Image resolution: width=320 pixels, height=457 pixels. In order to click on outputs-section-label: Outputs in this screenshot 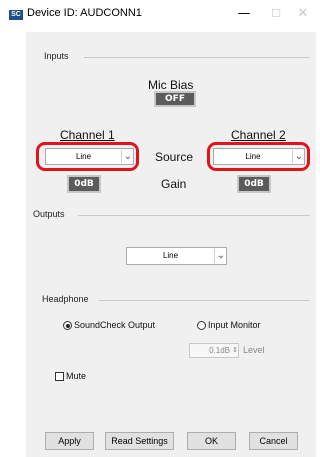, I will do `click(49, 214)`.